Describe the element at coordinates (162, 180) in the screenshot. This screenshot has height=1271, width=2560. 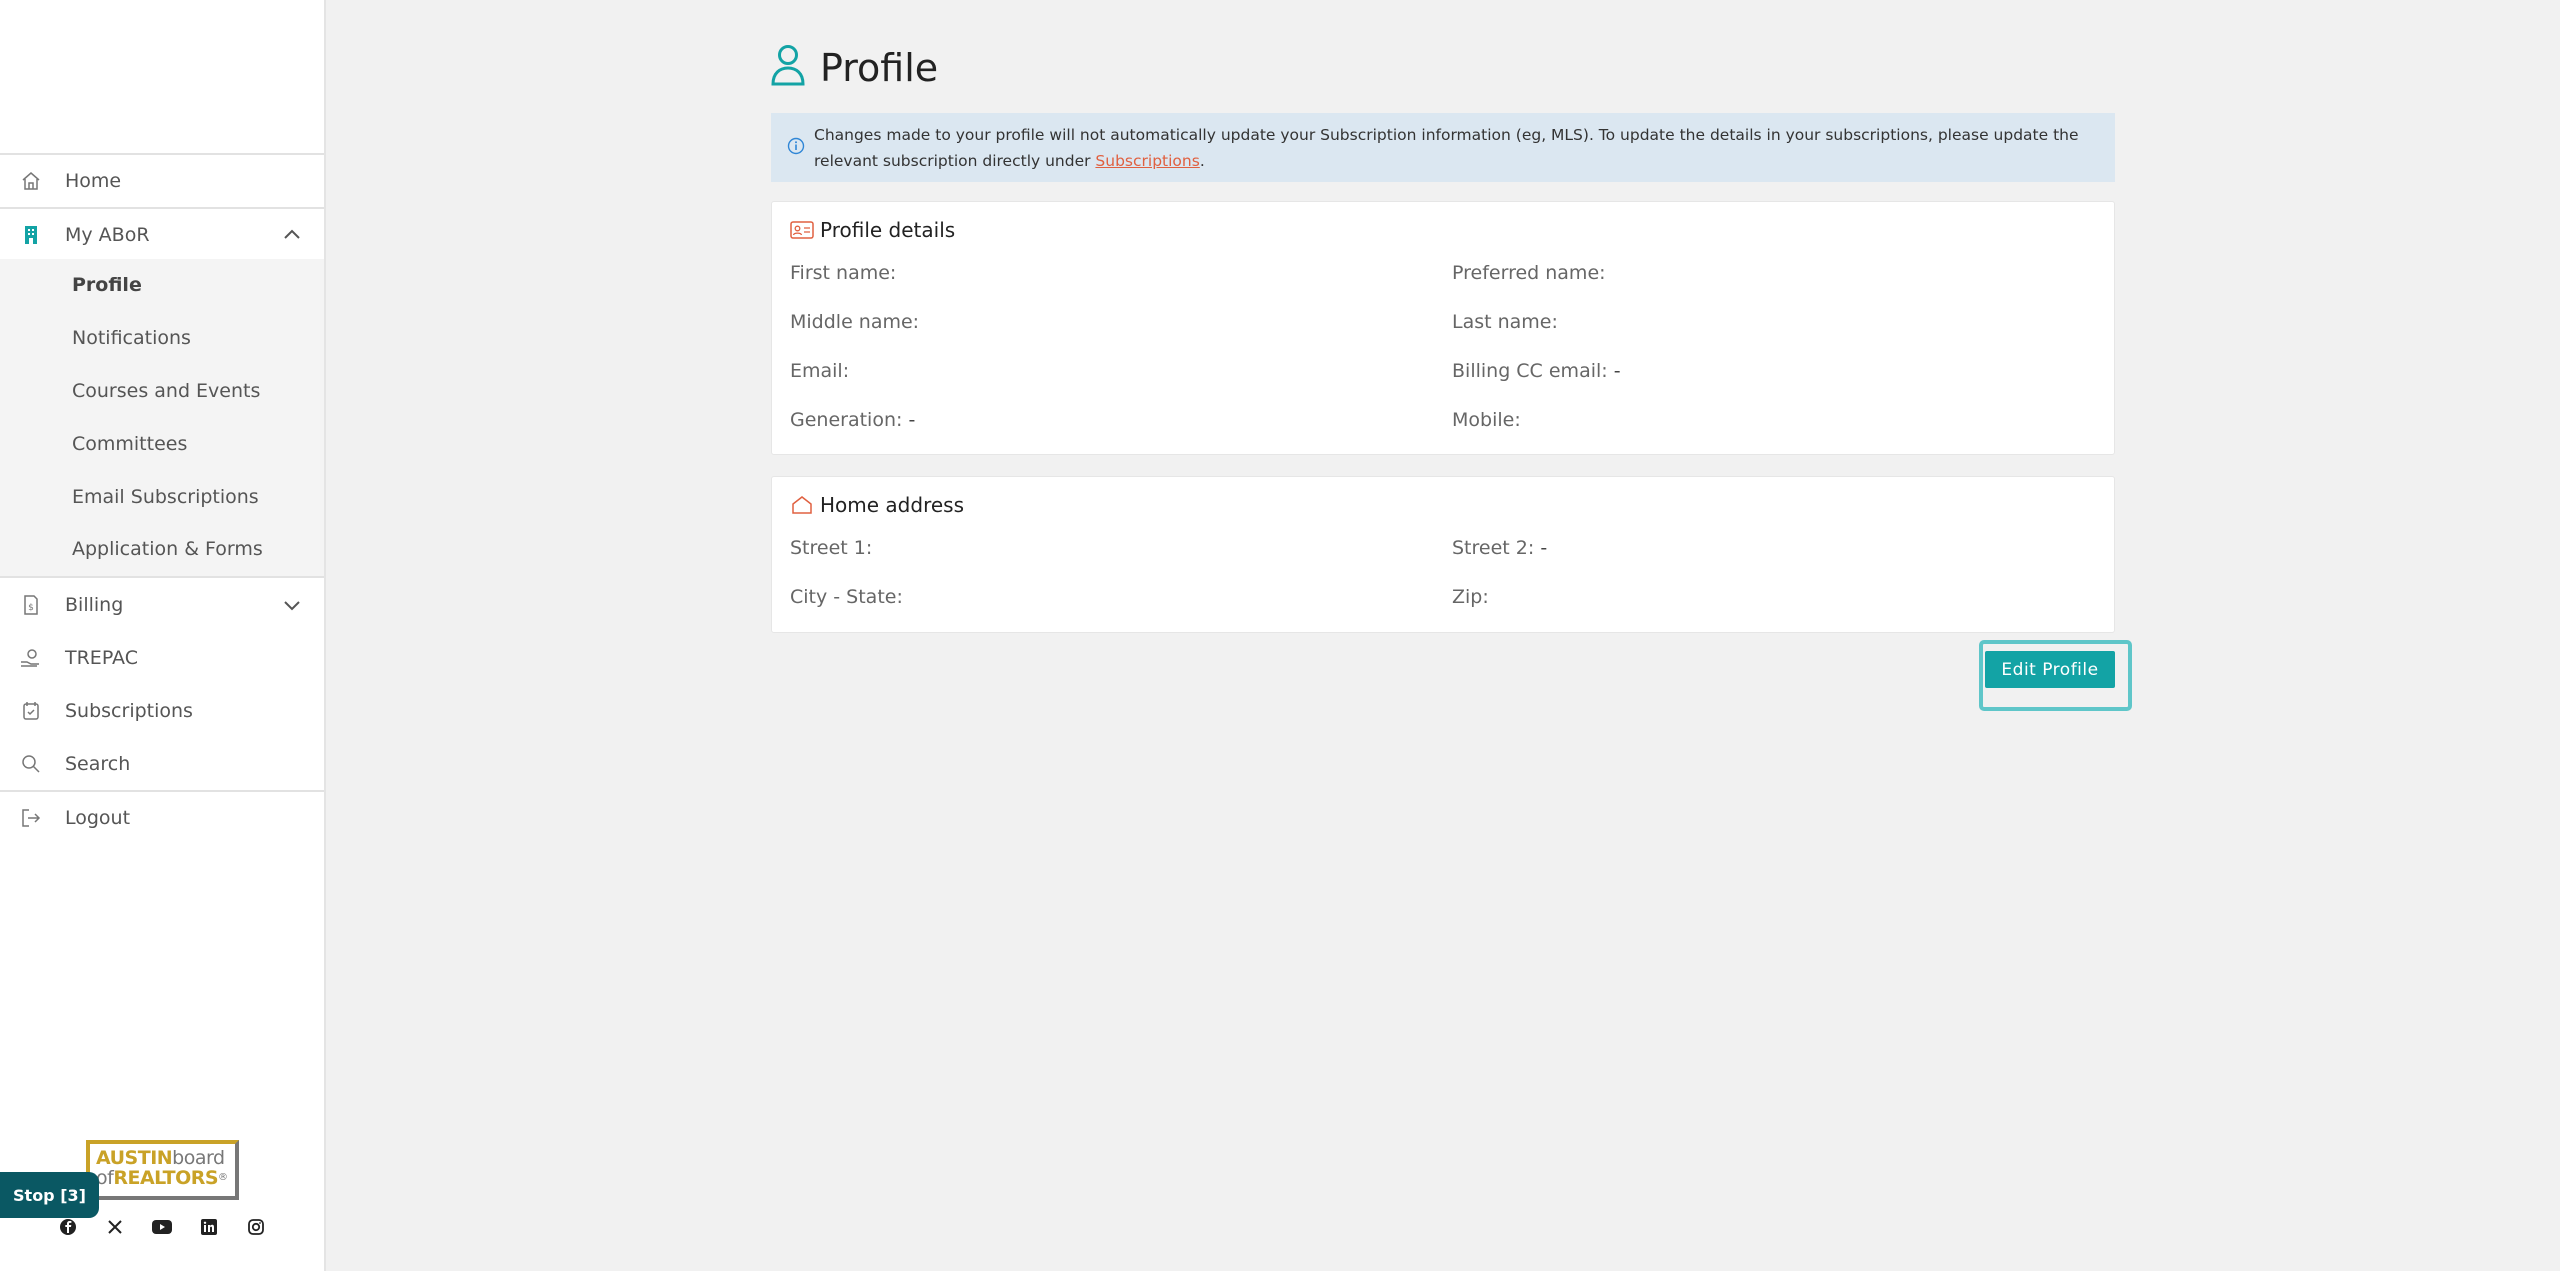
I see `sidebar-item-home: Home` at that location.